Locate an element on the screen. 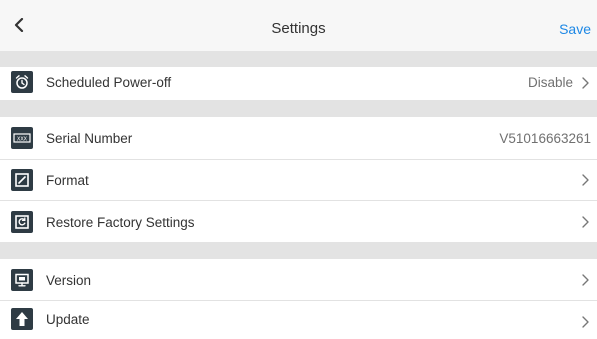 Image resolution: width=597 pixels, height=339 pixels. version-icon is located at coordinates (22, 280).